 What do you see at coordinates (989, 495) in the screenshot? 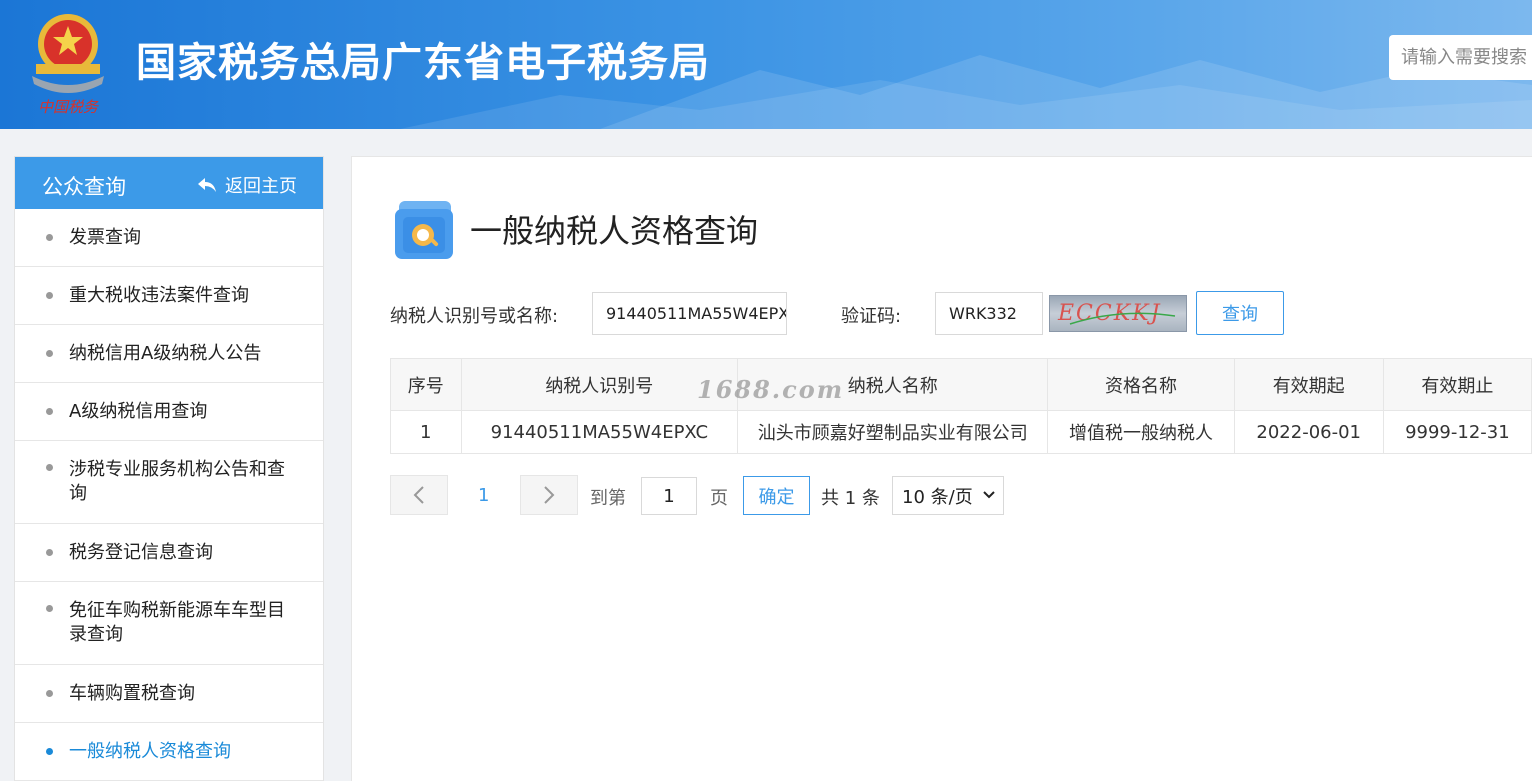
I see `chevron-down-icon` at bounding box center [989, 495].